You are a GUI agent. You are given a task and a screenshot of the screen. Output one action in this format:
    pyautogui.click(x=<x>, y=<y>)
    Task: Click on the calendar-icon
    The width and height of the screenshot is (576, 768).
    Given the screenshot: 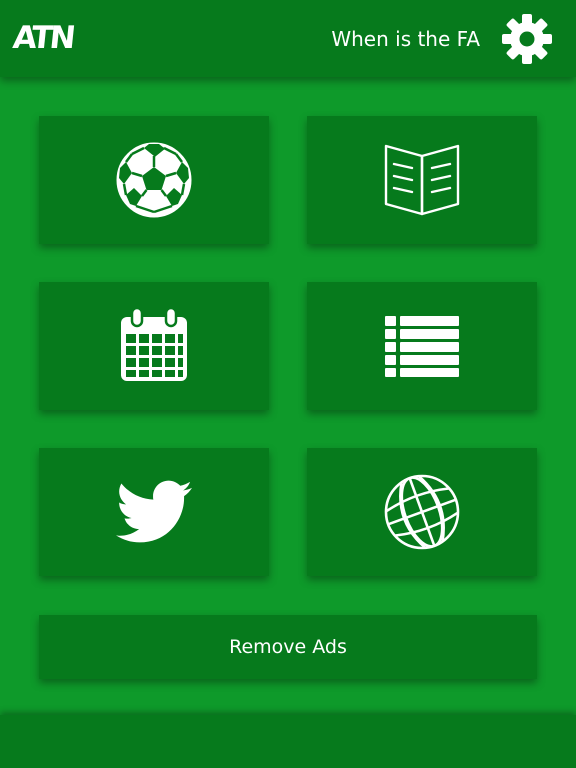 What is the action you would take?
    pyautogui.click(x=154, y=343)
    